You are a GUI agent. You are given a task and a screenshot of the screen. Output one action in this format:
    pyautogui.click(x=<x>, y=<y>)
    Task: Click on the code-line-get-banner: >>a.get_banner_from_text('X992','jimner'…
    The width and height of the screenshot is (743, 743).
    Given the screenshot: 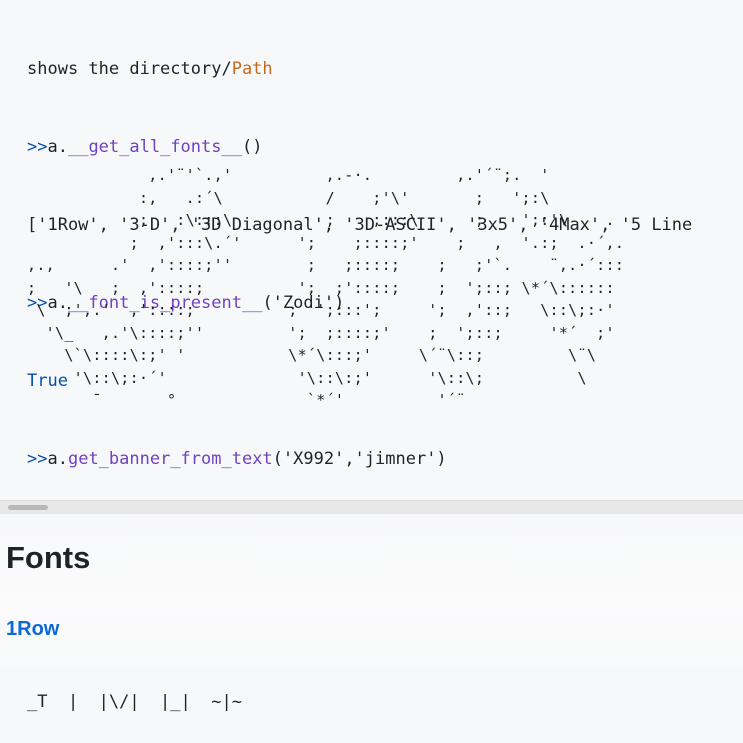 What is the action you would take?
    pyautogui.click(x=359, y=459)
    